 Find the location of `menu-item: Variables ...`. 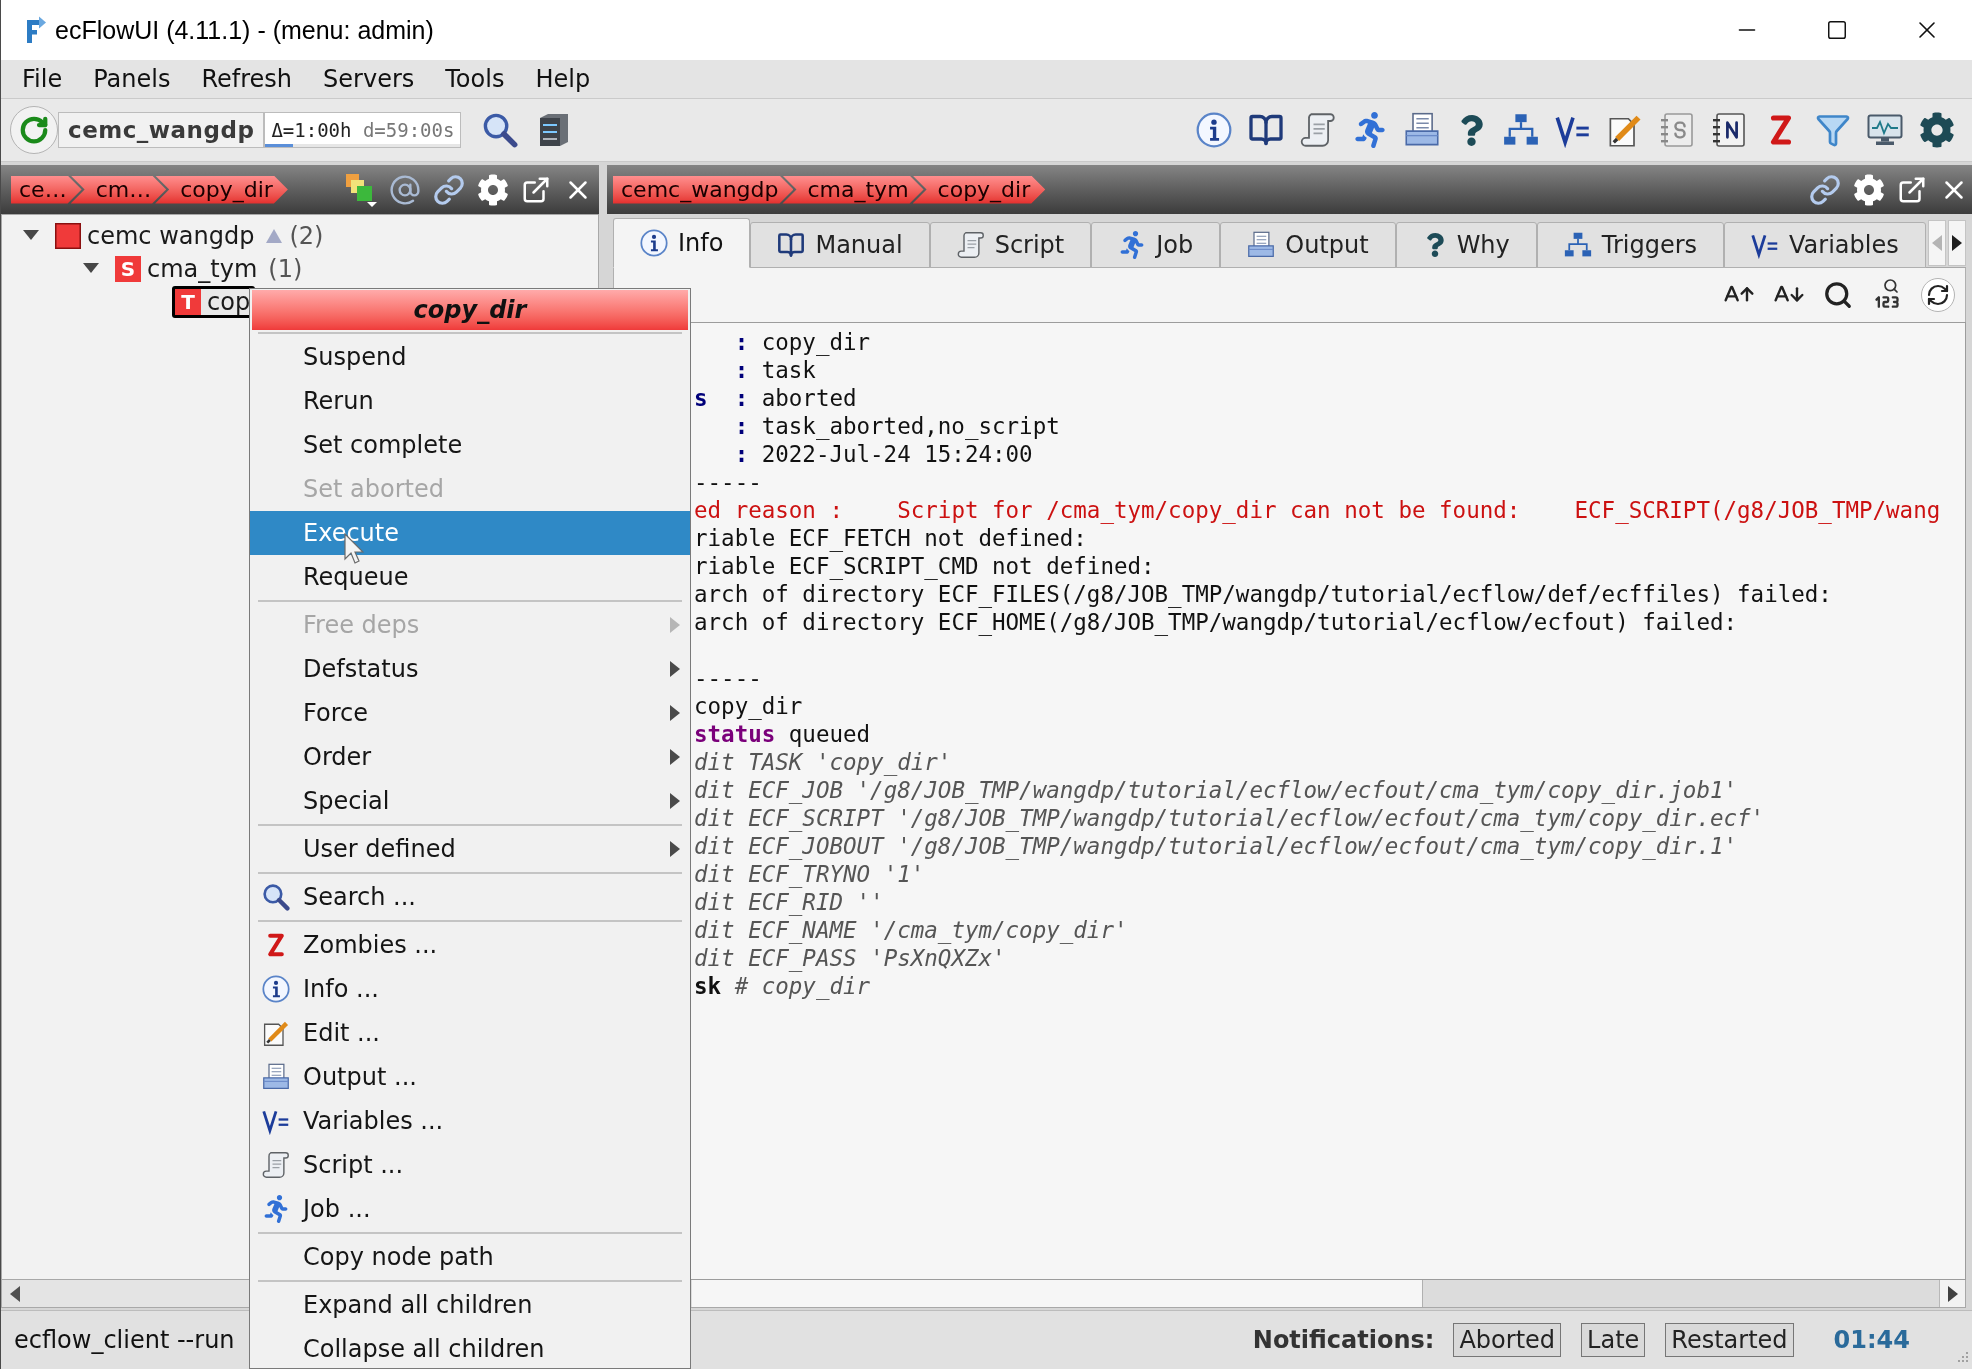

menu-item: Variables ... is located at coordinates (470, 1121).